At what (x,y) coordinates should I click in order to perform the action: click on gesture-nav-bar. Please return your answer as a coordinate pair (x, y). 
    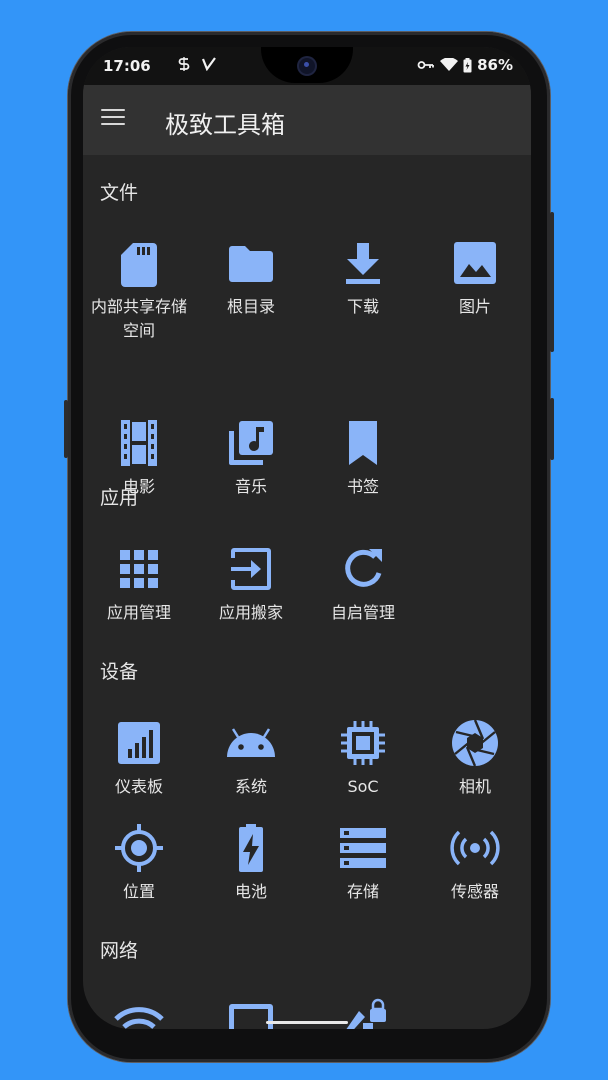
    Looking at the image, I should click on (307, 1022).